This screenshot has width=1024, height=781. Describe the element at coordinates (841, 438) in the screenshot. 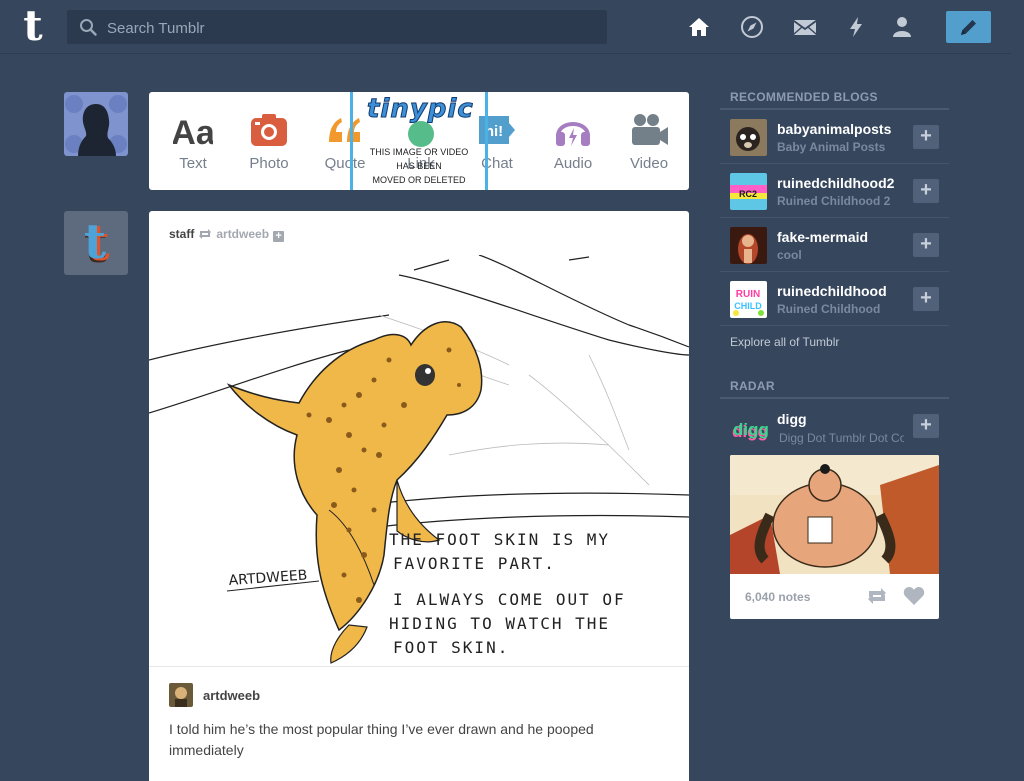

I see `blog-description: Digg Dot Tumblr Dot Com` at that location.